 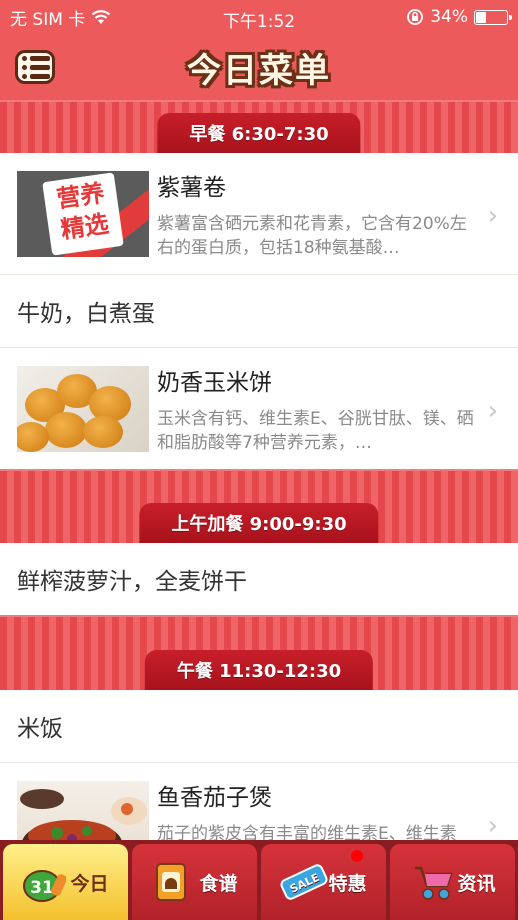 I want to click on dish-name: 奶香玉米饼, so click(x=214, y=382).